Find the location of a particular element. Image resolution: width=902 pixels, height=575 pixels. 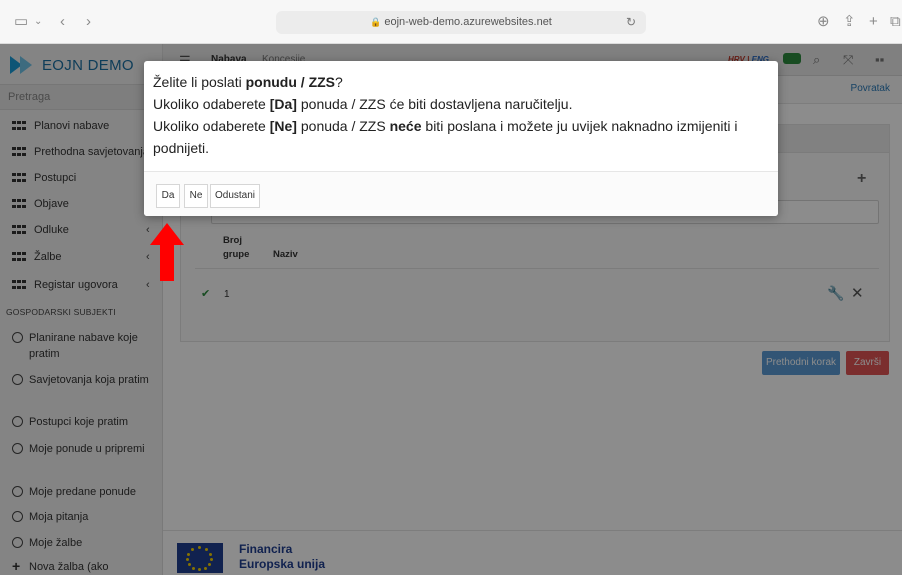

dialog-emphasis: neće is located at coordinates (405, 126).